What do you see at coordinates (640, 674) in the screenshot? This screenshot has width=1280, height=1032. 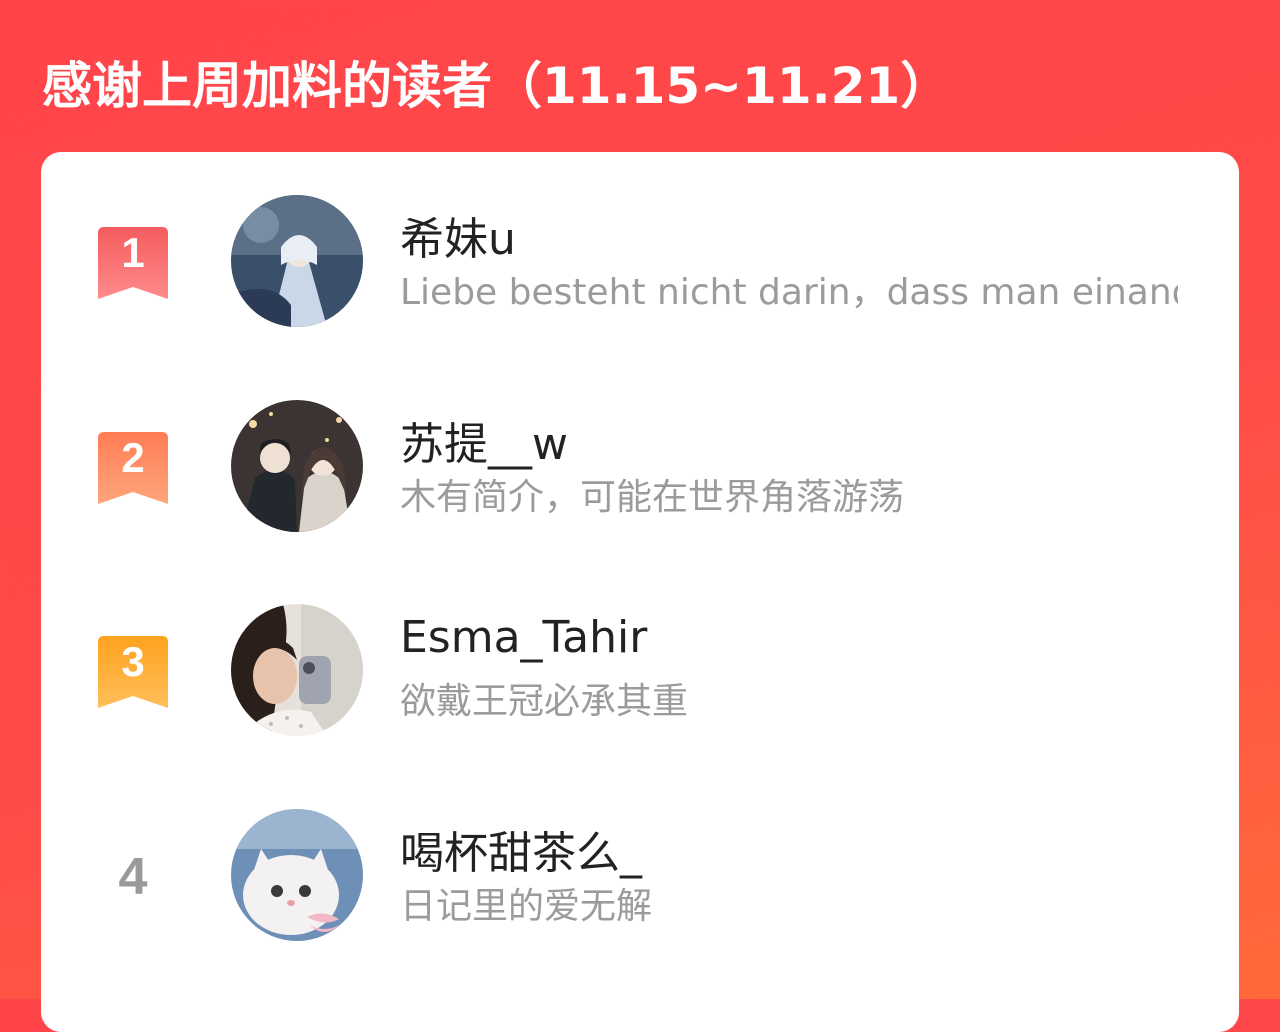 I see `list-item: 3 Esma_Tahir 欲戴王冠必承其重` at bounding box center [640, 674].